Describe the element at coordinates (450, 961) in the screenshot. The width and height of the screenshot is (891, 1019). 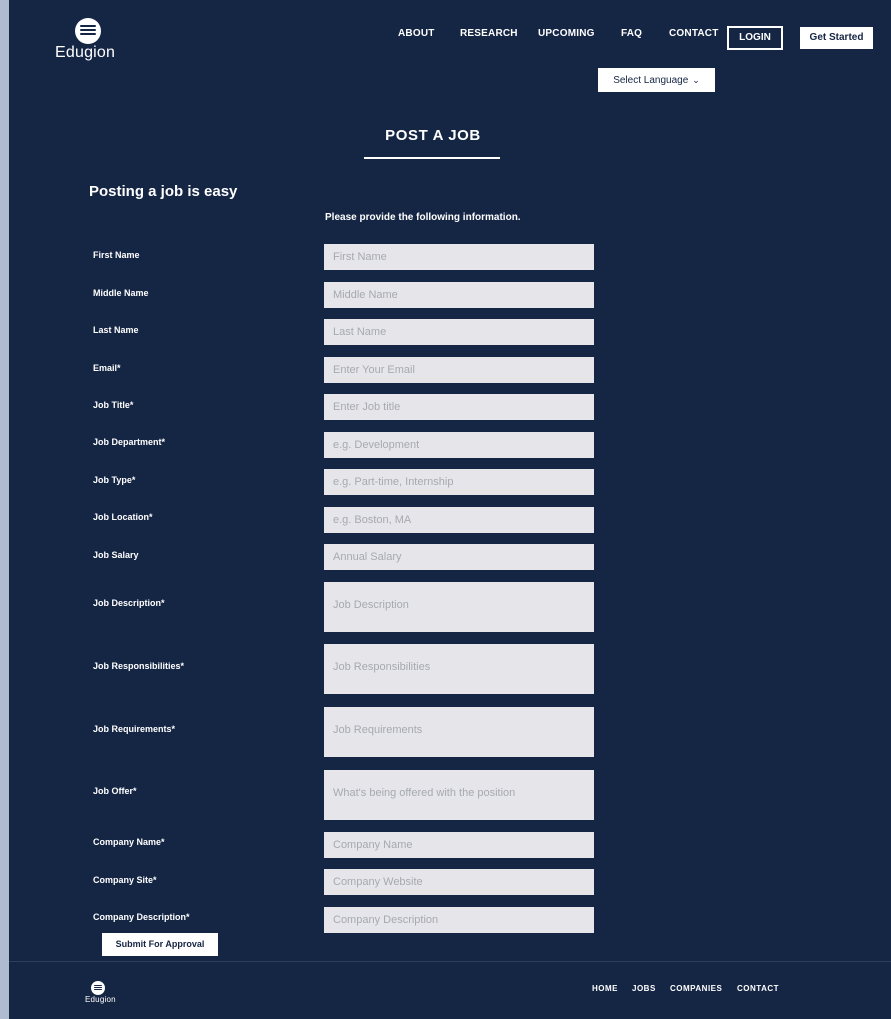
I see `footer-divider` at that location.